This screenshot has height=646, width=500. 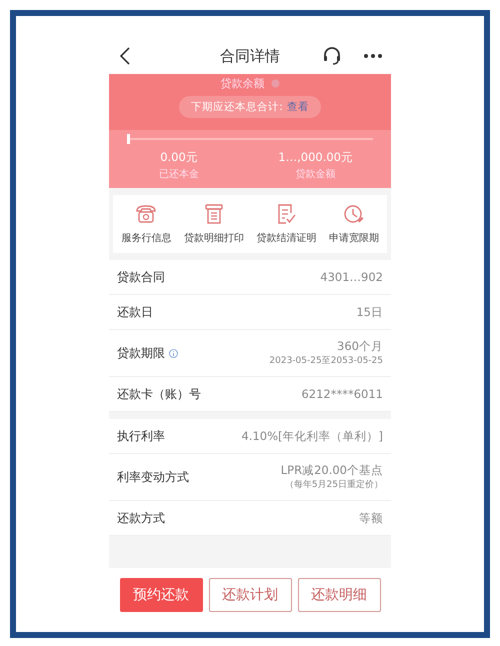 I want to click on shortcut-button: 服务行信息, so click(x=146, y=224).